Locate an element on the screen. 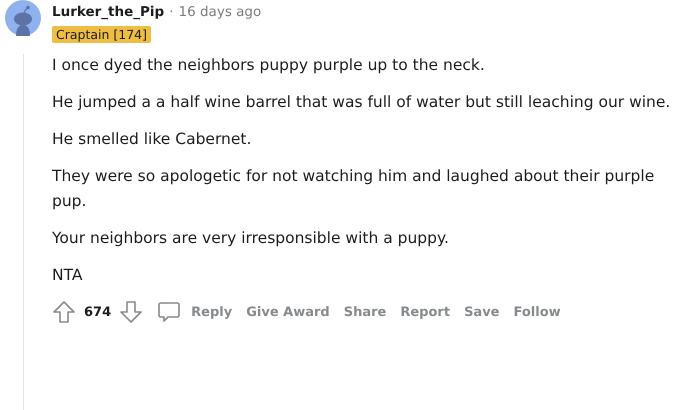  action-button: Save is located at coordinates (482, 312).